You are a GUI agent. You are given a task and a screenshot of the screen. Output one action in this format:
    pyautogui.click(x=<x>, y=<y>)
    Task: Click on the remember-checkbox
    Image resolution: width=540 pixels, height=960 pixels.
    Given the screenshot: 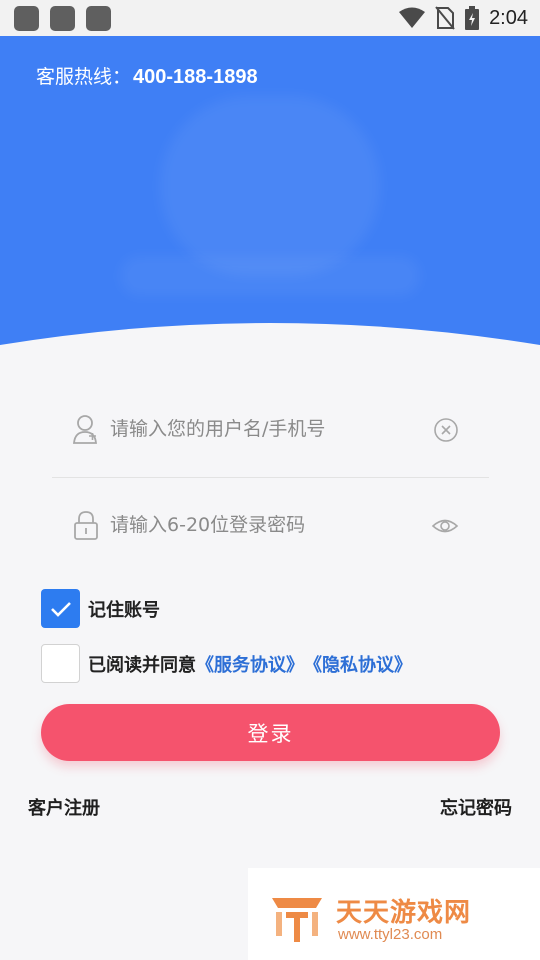 What is the action you would take?
    pyautogui.click(x=60, y=608)
    